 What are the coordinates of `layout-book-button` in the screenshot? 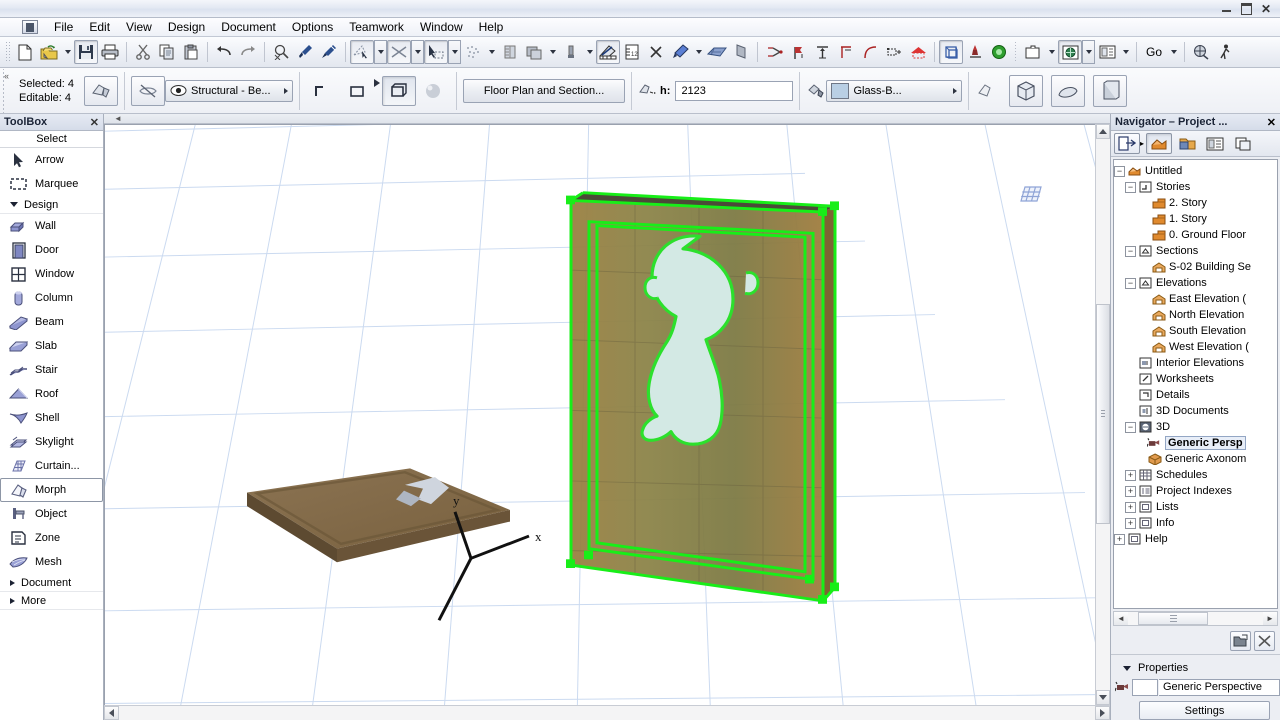 It's located at (1107, 52).